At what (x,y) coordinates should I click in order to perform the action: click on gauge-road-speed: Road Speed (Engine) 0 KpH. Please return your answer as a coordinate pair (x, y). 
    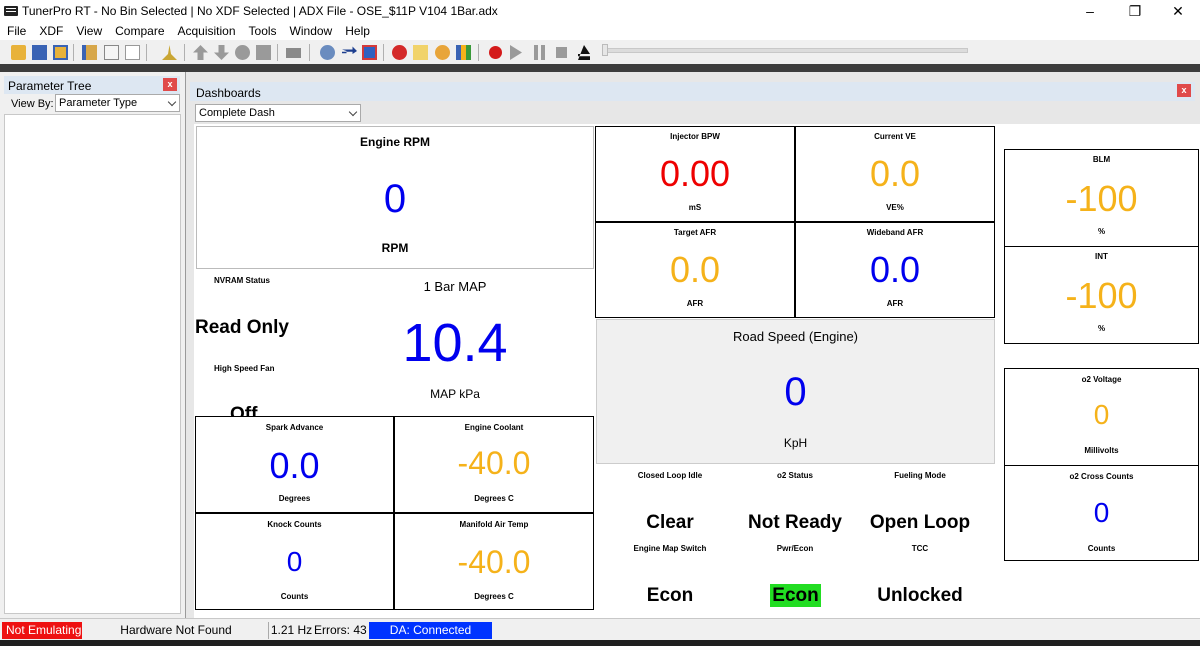
    Looking at the image, I should click on (795, 391).